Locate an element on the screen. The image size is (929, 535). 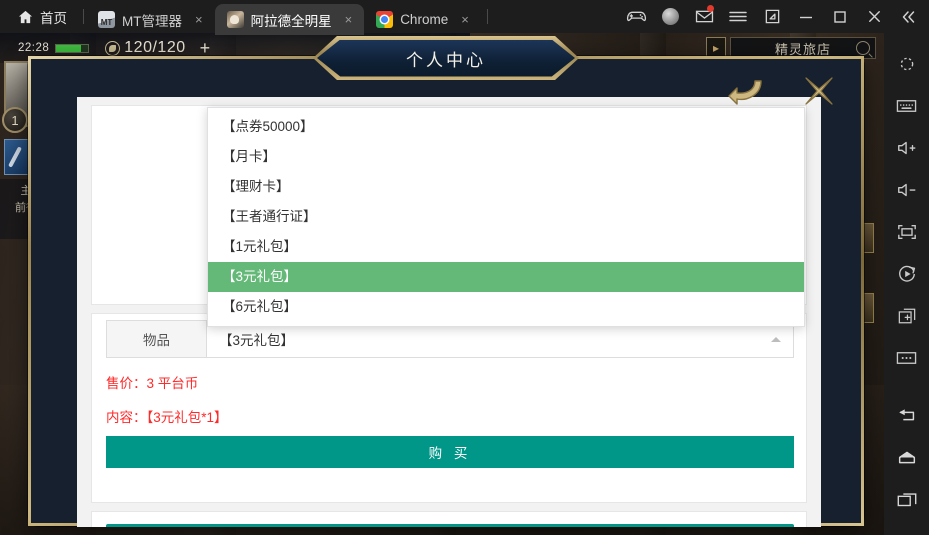
home-icon is located at coordinates (25, 17).